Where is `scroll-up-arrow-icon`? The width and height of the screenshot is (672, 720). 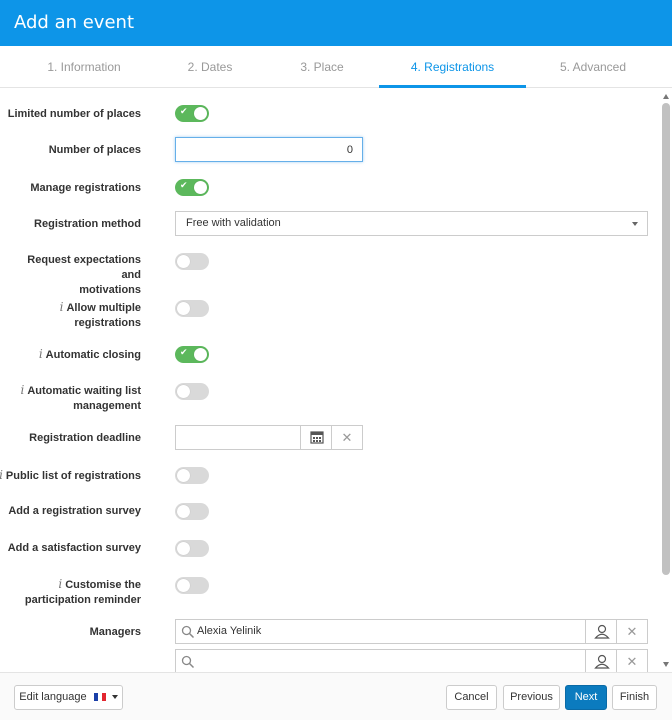 scroll-up-arrow-icon is located at coordinates (666, 96).